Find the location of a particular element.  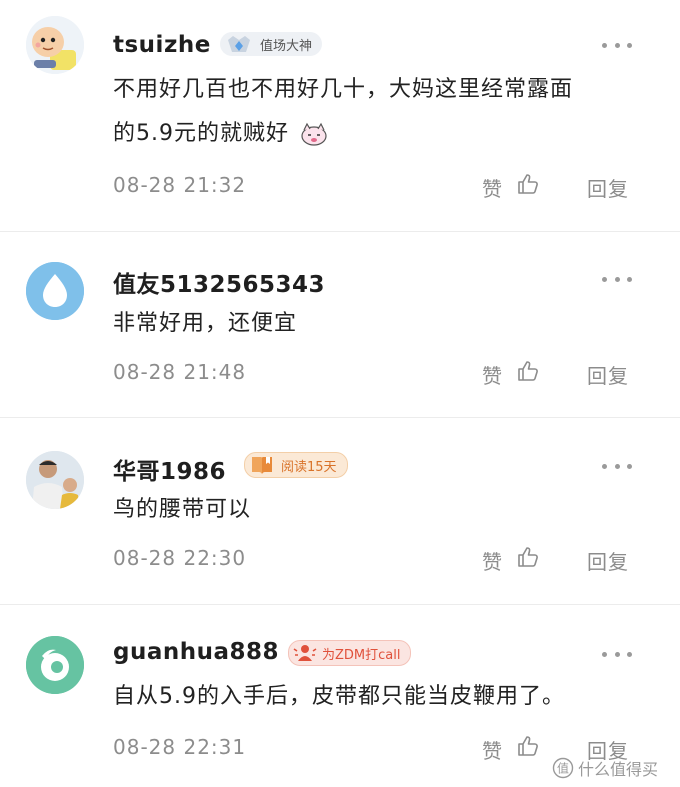

cat-emoji-icon is located at coordinates (314, 134).